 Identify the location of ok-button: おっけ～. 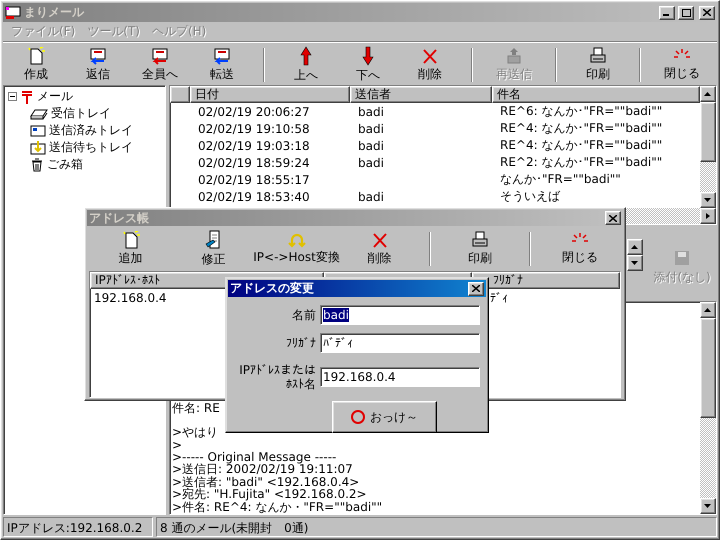
(384, 417).